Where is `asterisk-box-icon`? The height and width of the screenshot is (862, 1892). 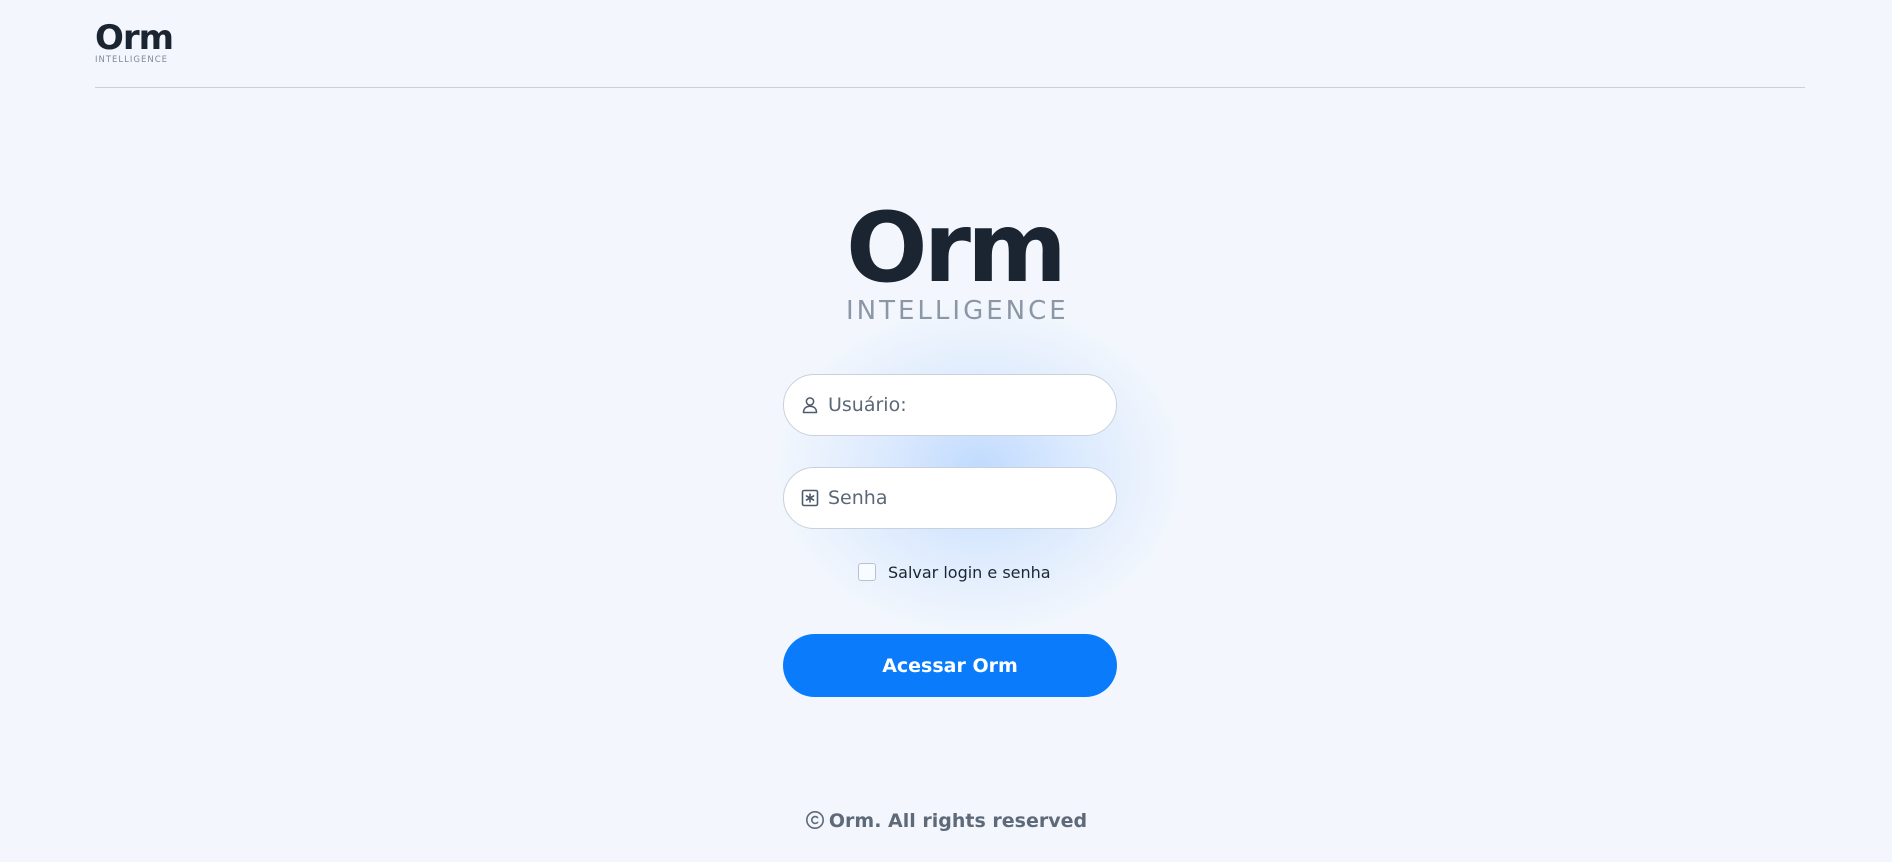
asterisk-box-icon is located at coordinates (810, 498).